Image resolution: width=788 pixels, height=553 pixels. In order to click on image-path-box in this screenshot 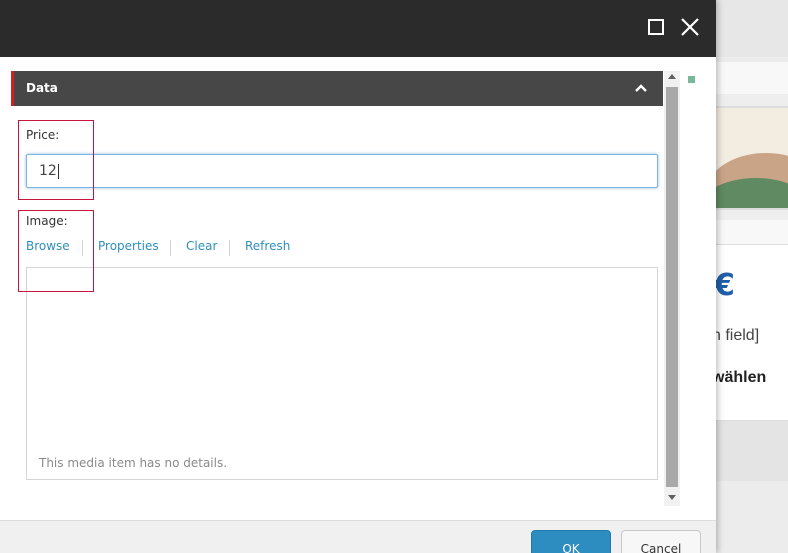, I will do `click(342, 284)`.